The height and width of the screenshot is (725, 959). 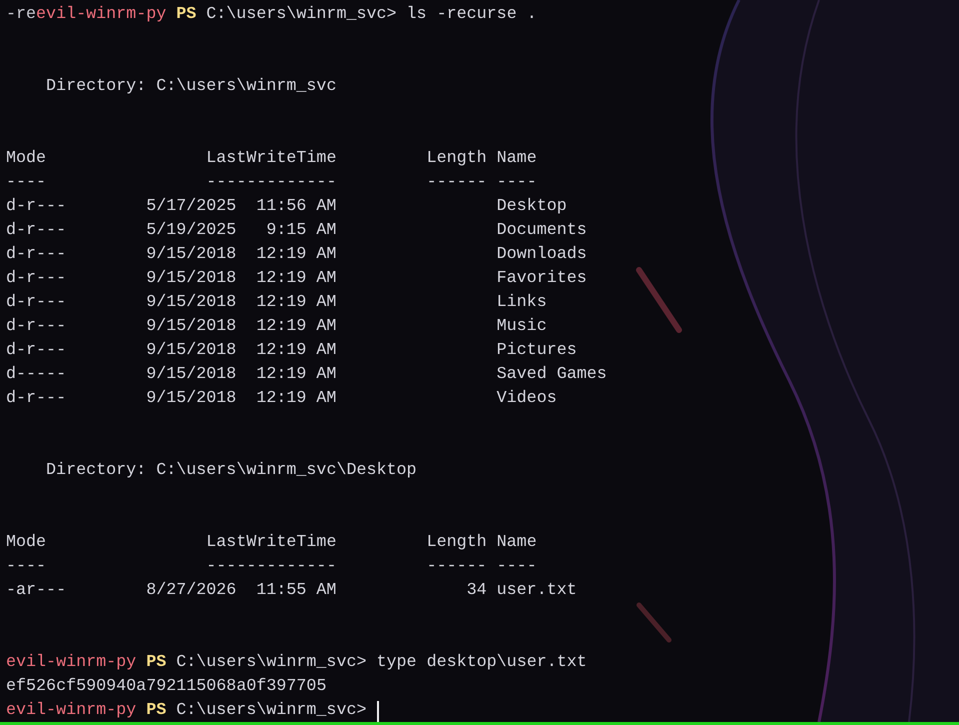 What do you see at coordinates (536, 351) in the screenshot?
I see `name-cell-text: Pictures` at bounding box center [536, 351].